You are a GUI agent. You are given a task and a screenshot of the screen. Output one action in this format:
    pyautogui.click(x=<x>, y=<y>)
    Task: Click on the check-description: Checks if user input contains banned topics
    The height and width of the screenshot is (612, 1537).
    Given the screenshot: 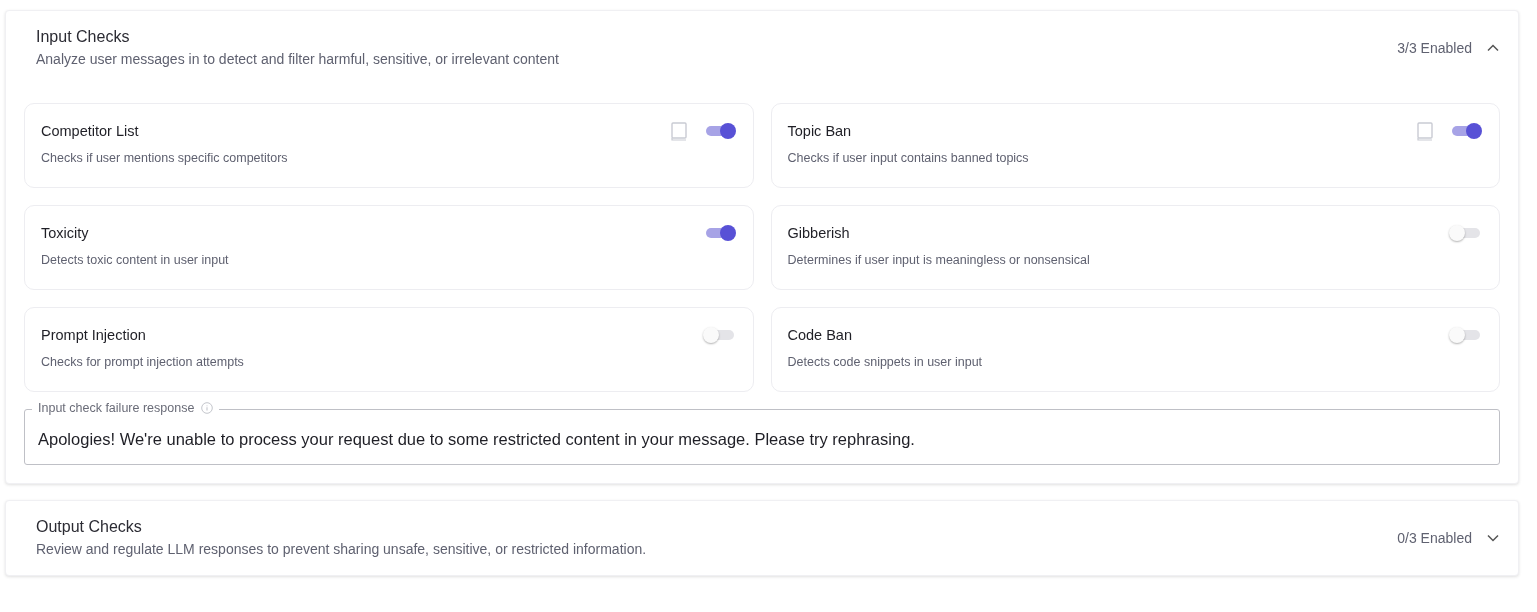 What is the action you would take?
    pyautogui.click(x=908, y=158)
    